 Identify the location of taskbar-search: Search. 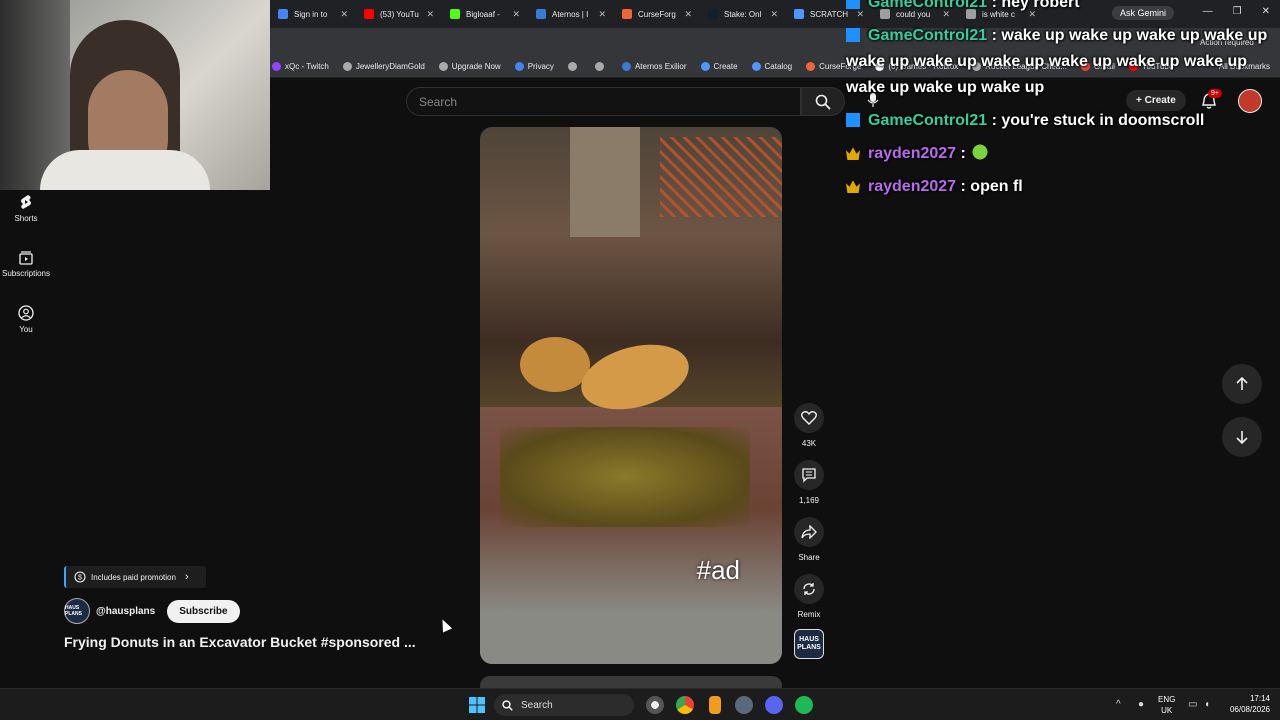
(564, 705).